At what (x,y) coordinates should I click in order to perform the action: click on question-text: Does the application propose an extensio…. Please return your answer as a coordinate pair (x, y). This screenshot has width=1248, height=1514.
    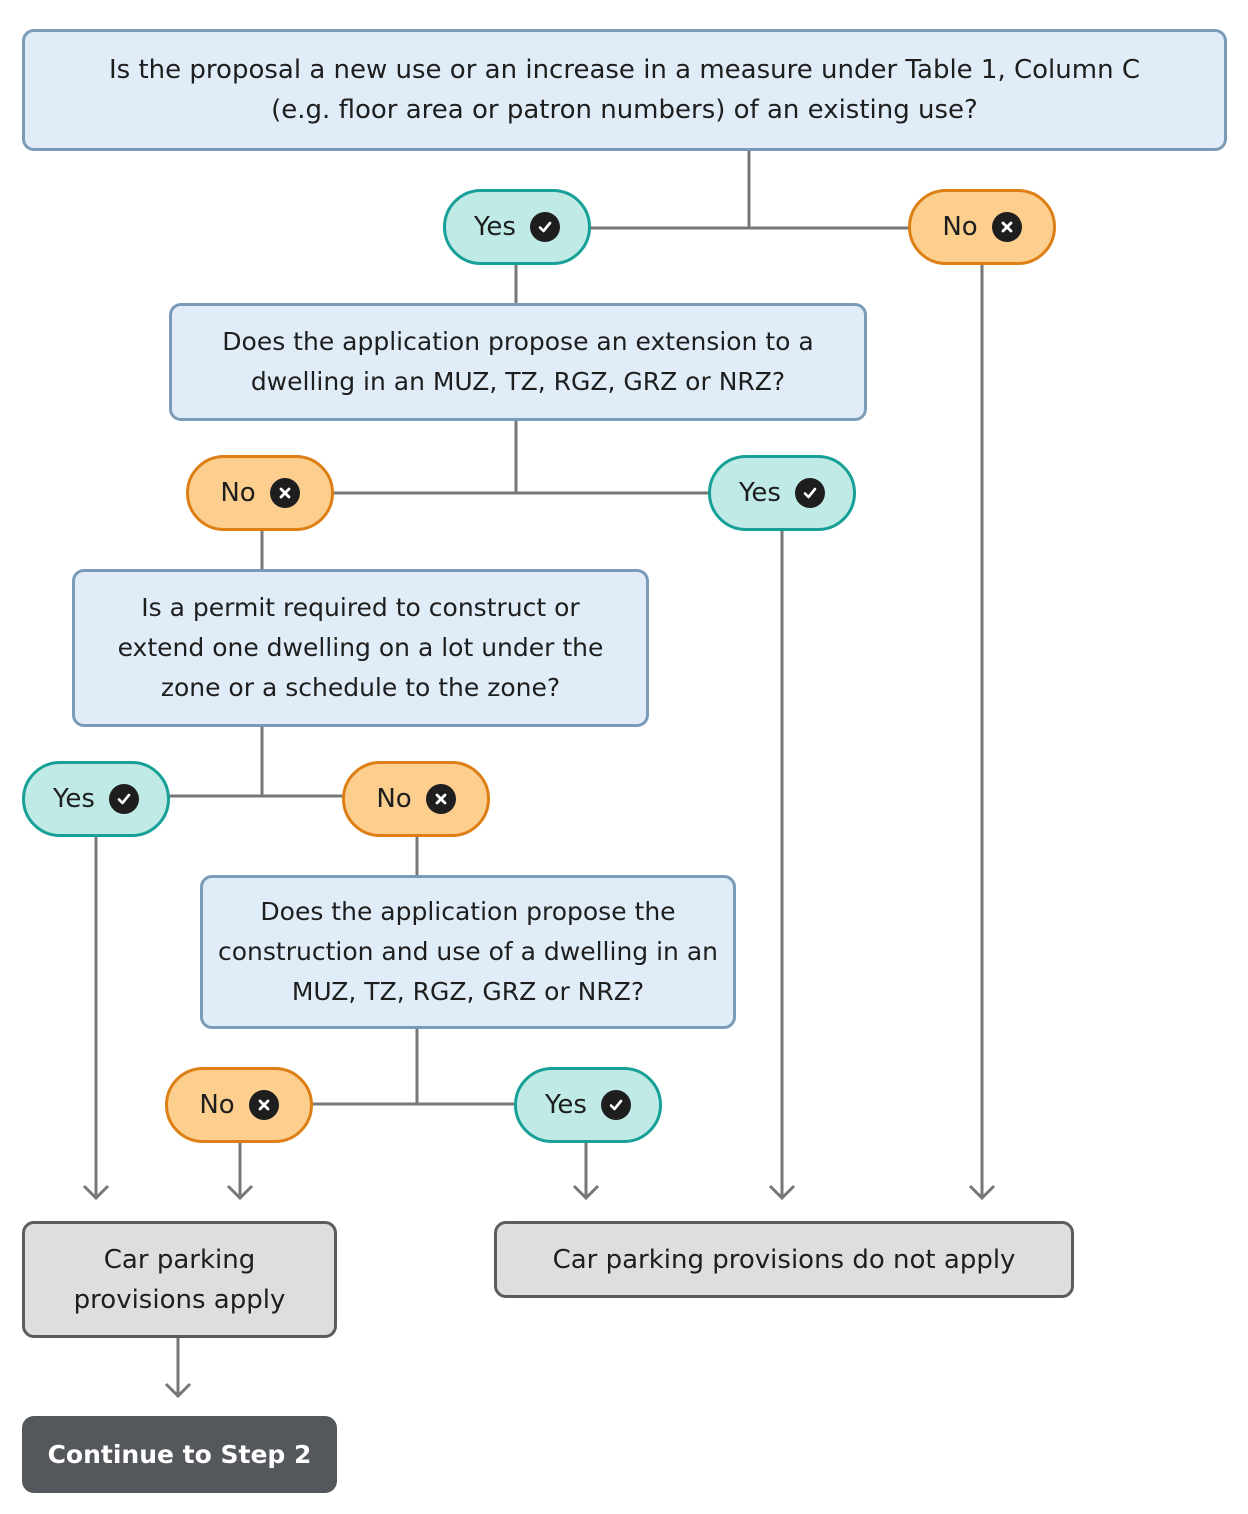
    Looking at the image, I should click on (518, 361).